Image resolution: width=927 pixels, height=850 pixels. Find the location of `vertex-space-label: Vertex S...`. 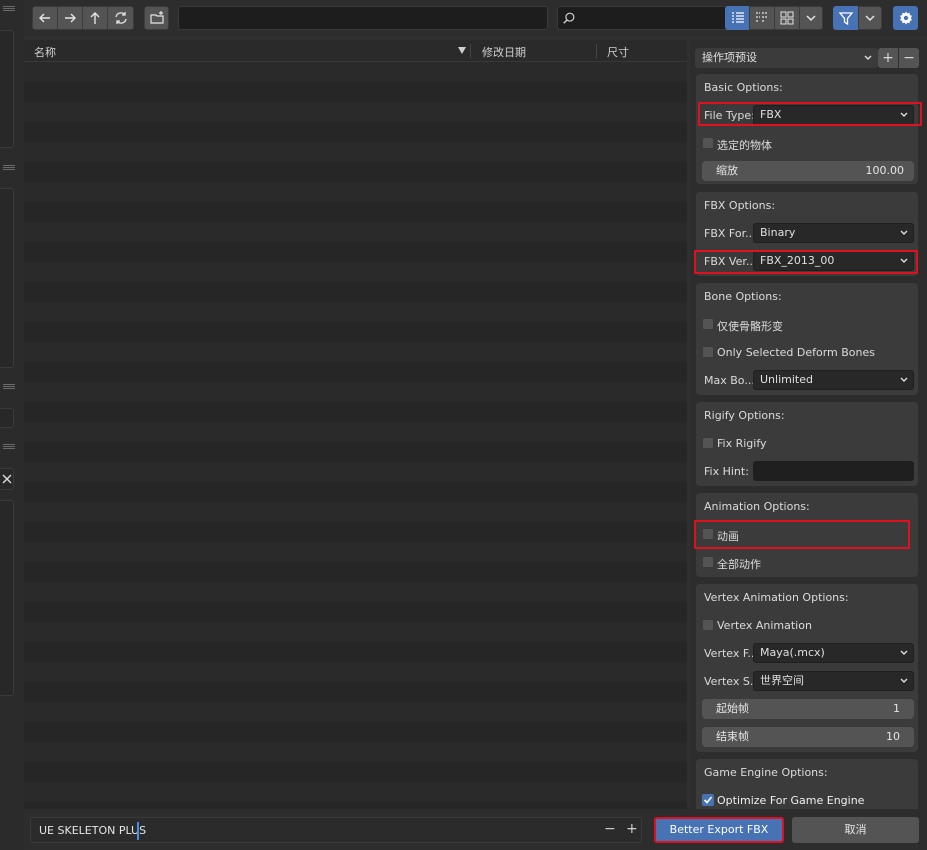

vertex-space-label: Vertex S... is located at coordinates (732, 681).